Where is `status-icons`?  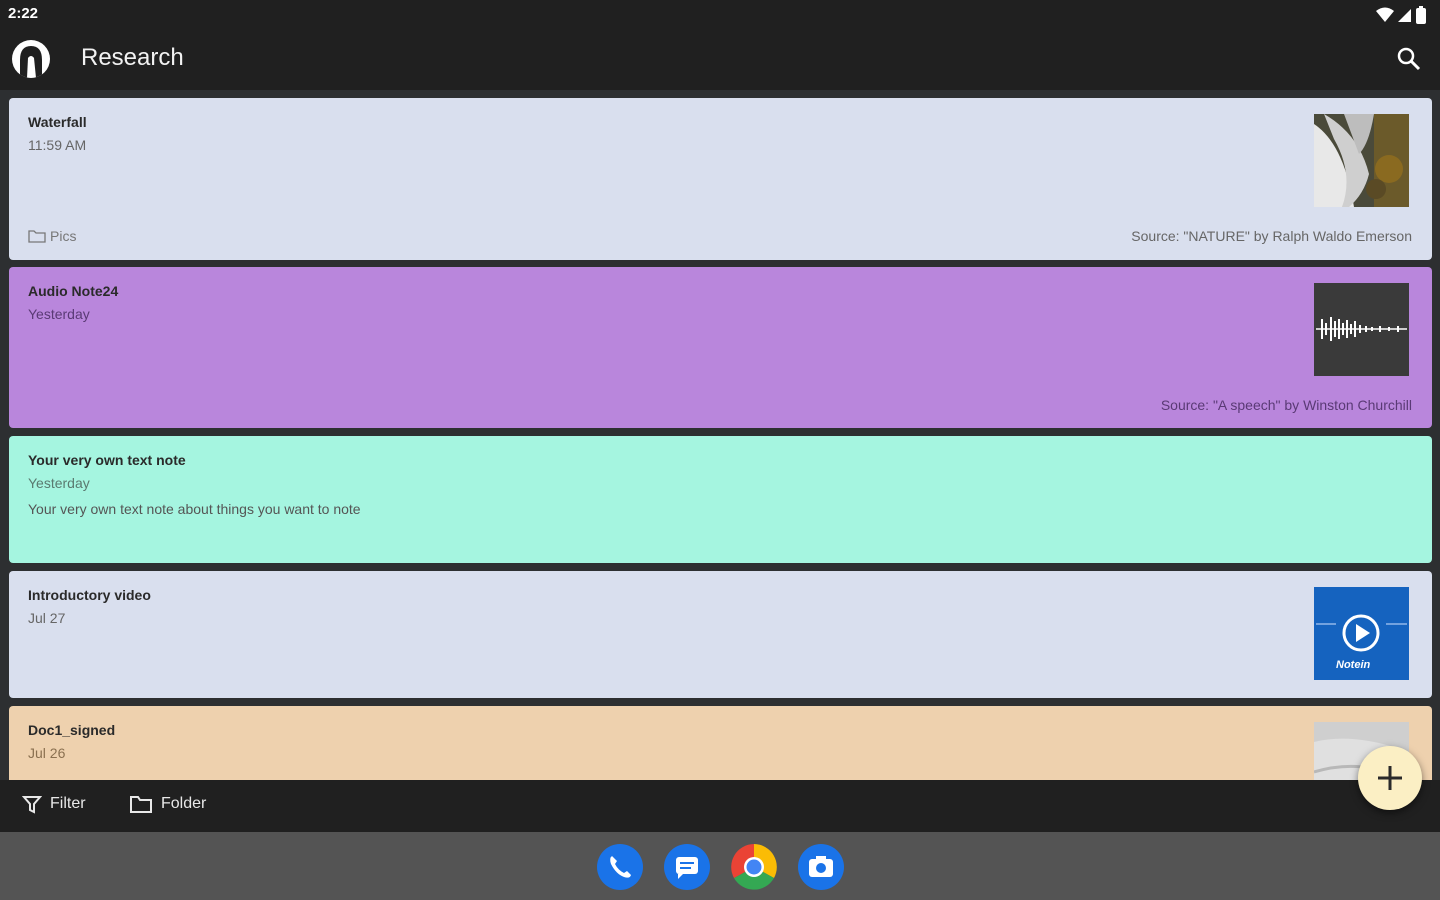 status-icons is located at coordinates (1401, 15).